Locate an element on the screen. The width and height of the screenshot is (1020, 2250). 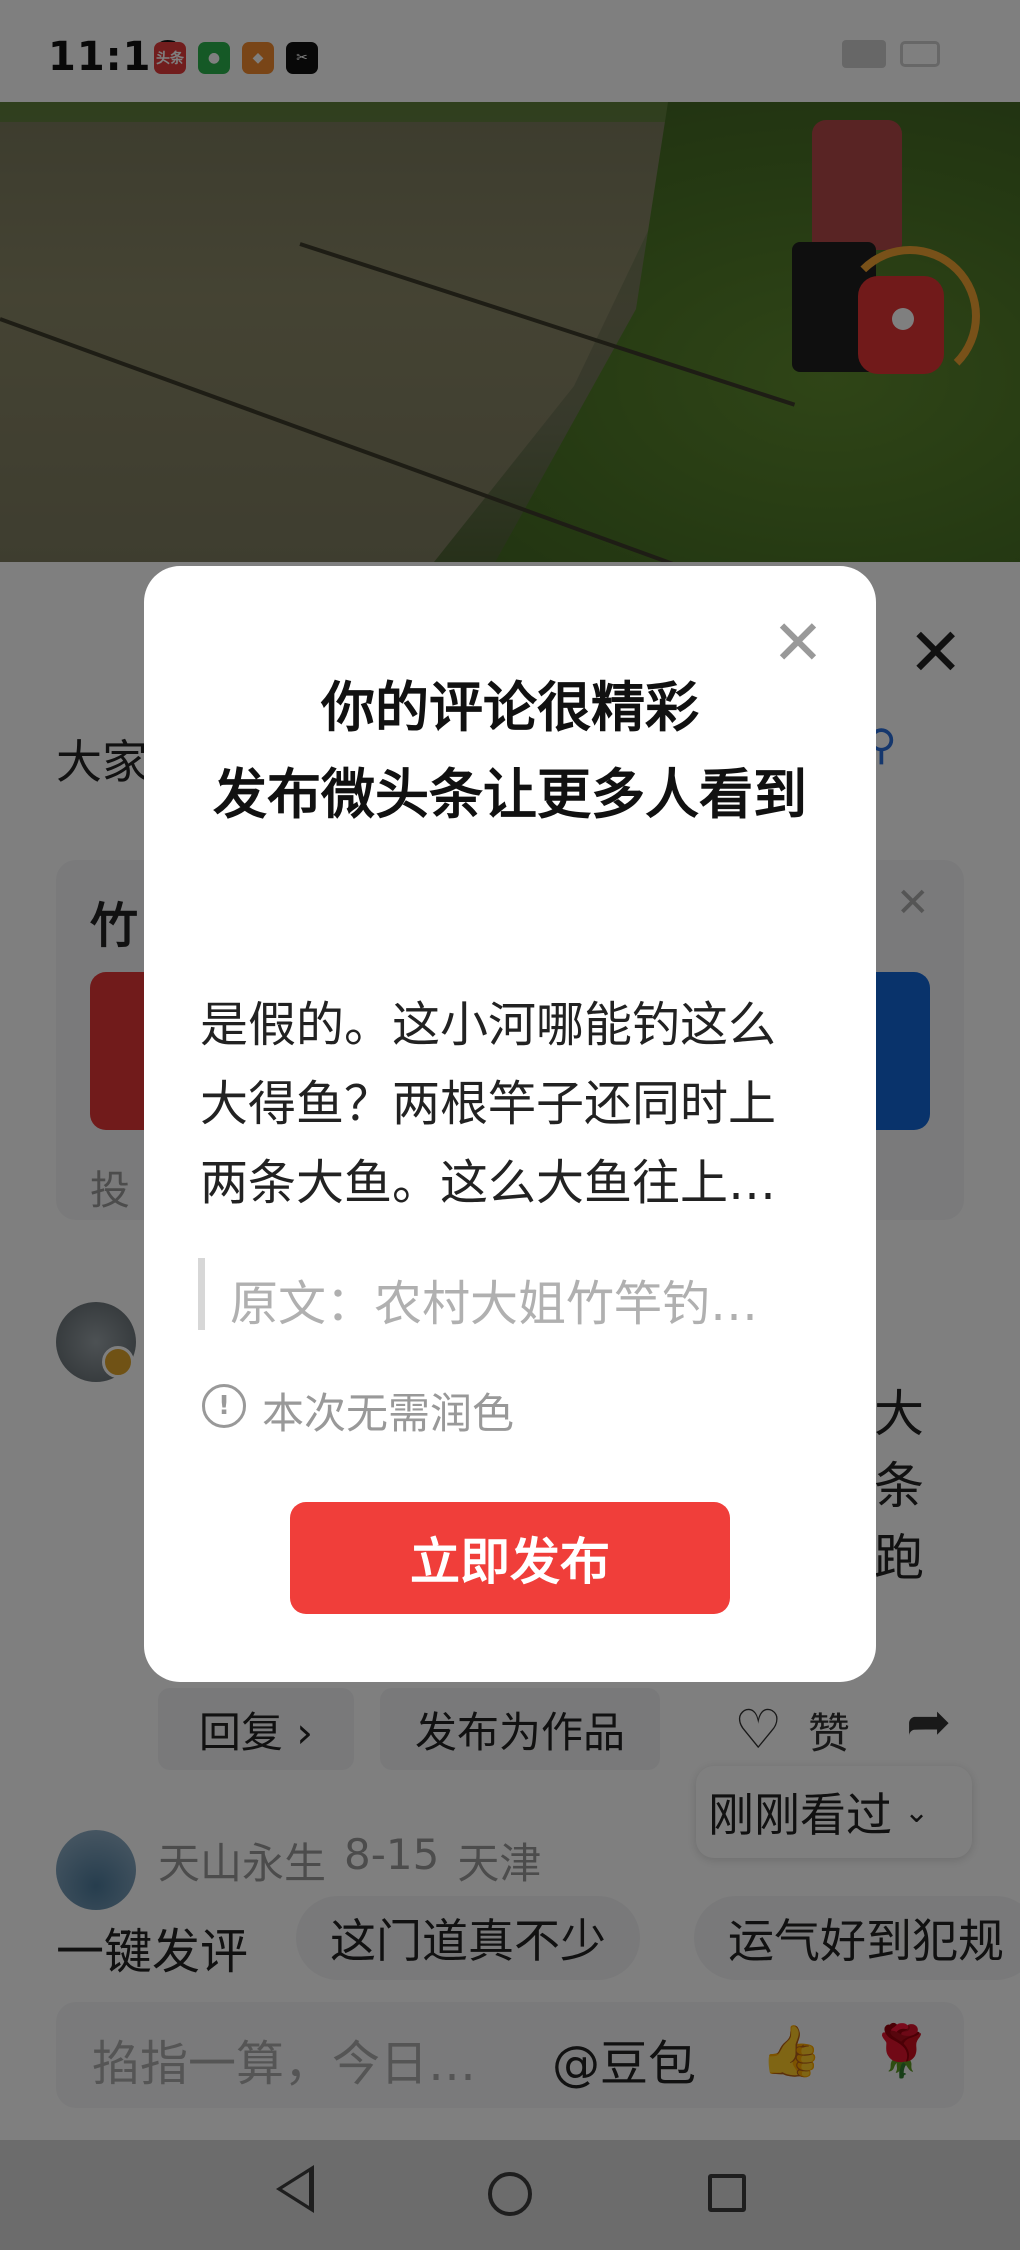
back-icon-inner is located at coordinates (295, 2189).